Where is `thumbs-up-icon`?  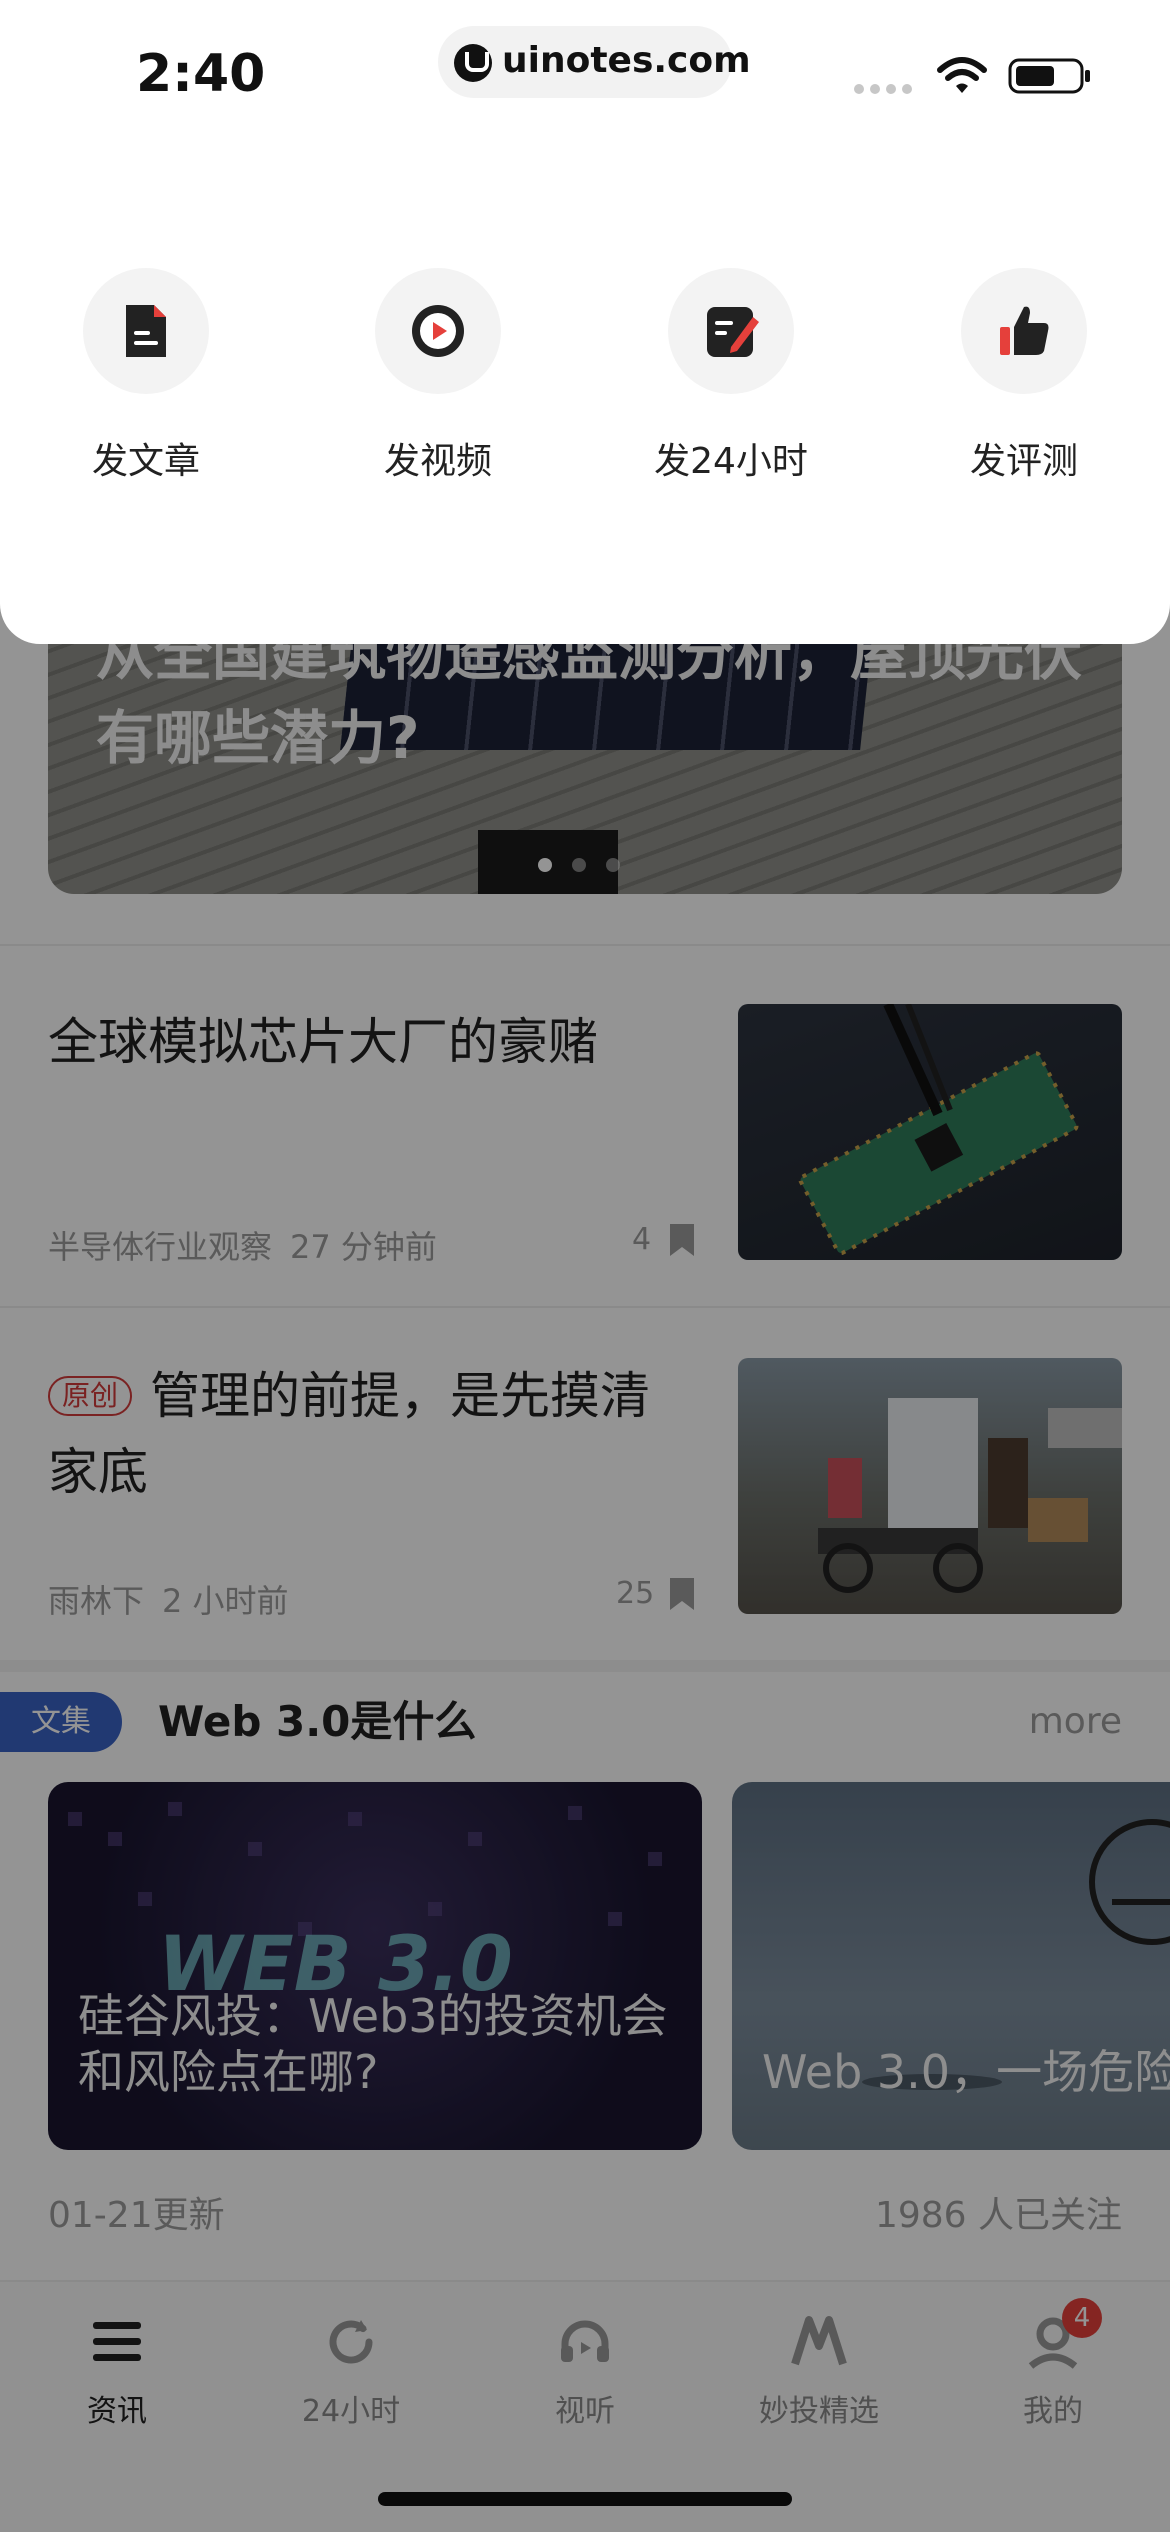
thumbs-up-icon is located at coordinates (1024, 330).